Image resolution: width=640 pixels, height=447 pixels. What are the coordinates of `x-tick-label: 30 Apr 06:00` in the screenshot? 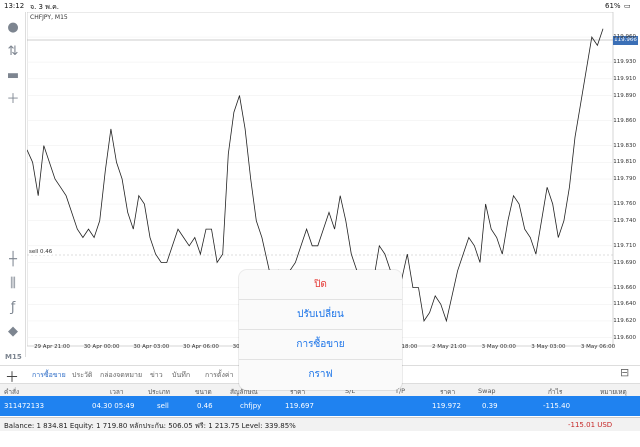 It's located at (200, 347).